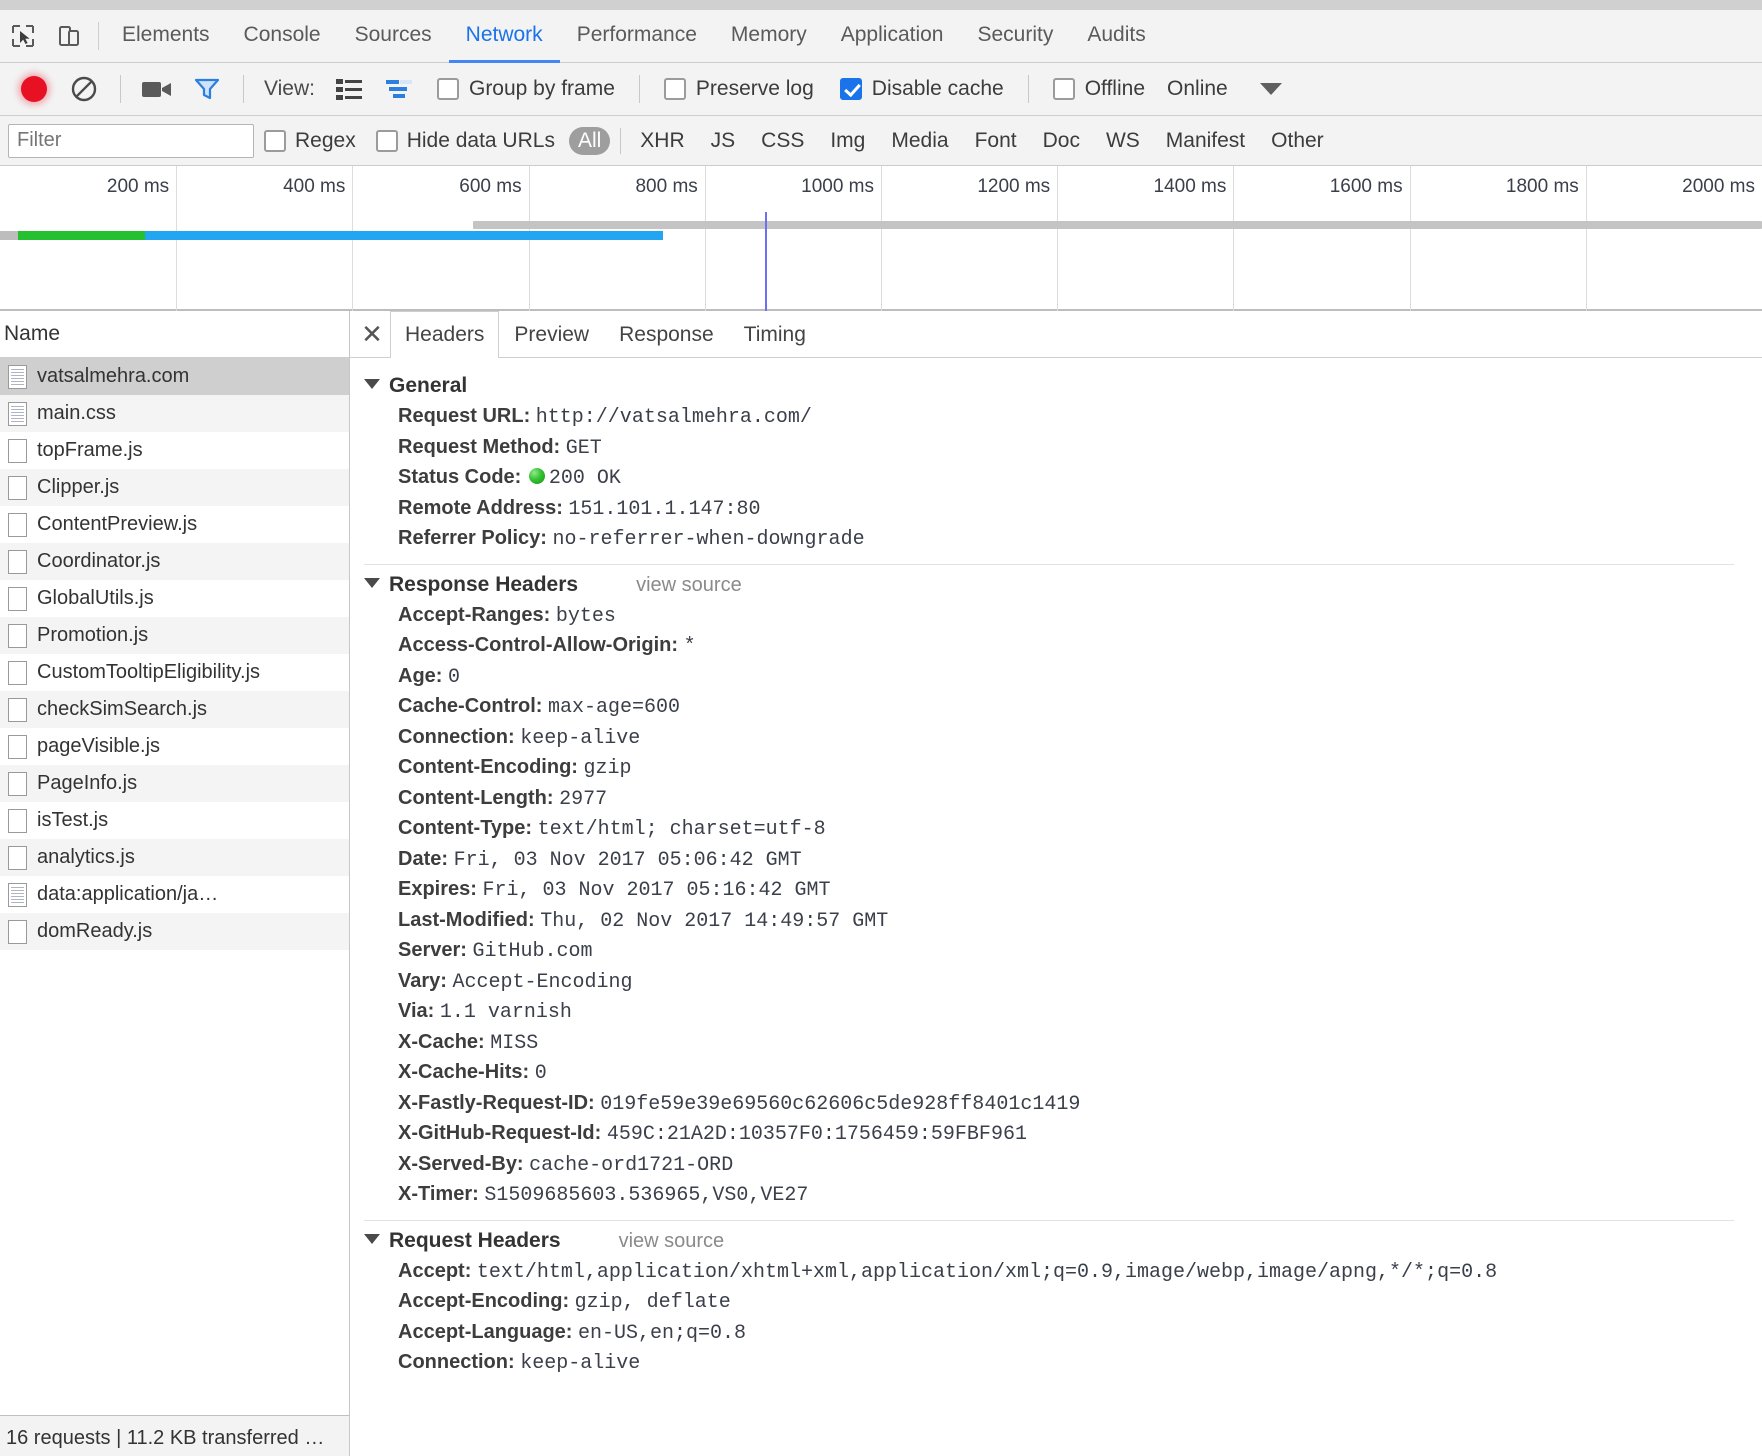  What do you see at coordinates (174, 783) in the screenshot?
I see `request-row: PageInfo.js` at bounding box center [174, 783].